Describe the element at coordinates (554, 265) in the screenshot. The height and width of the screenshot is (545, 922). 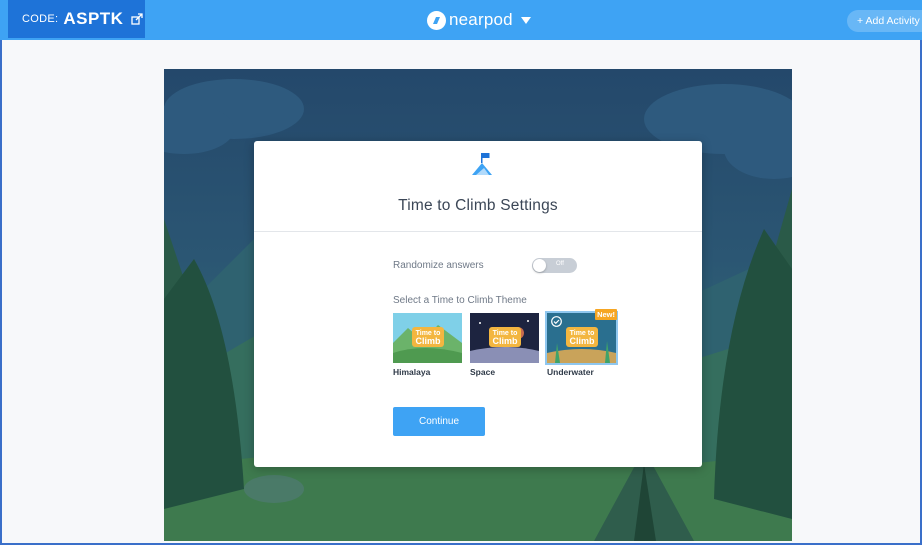
I see `randomize-answers-toggle: Off` at that location.